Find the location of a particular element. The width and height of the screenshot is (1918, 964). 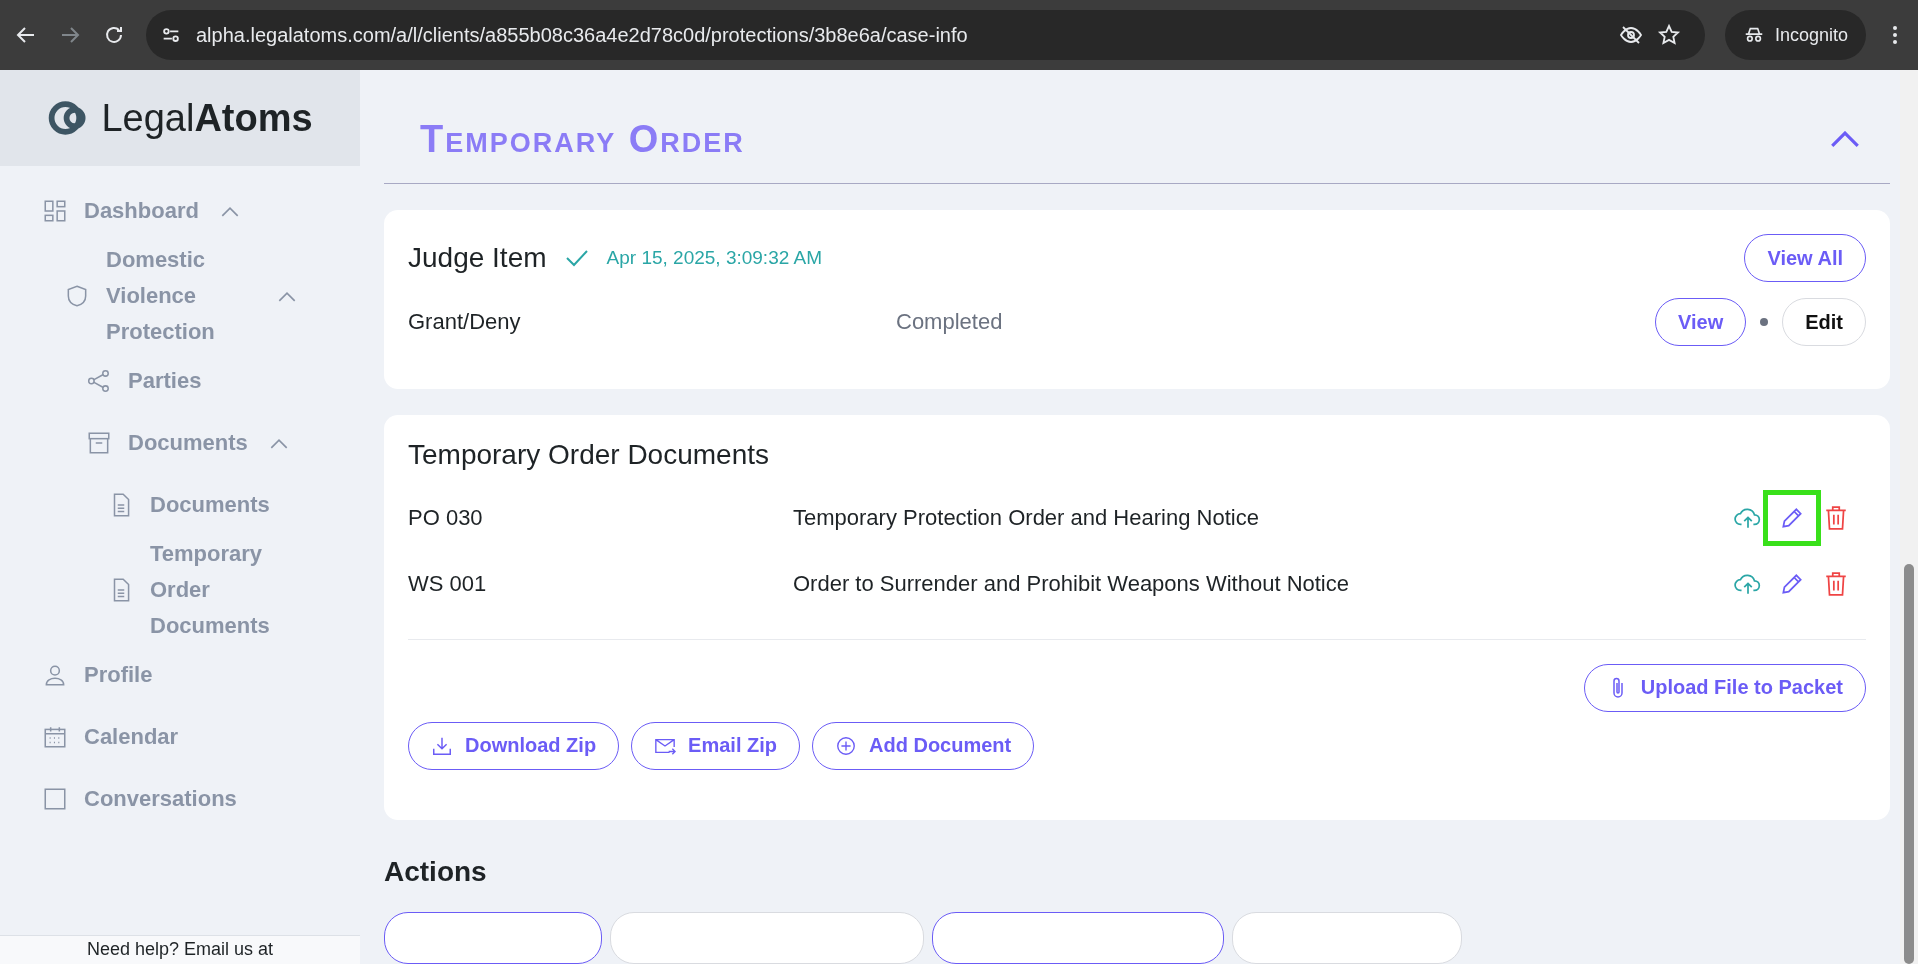

pencil-icon is located at coordinates (1792, 517).